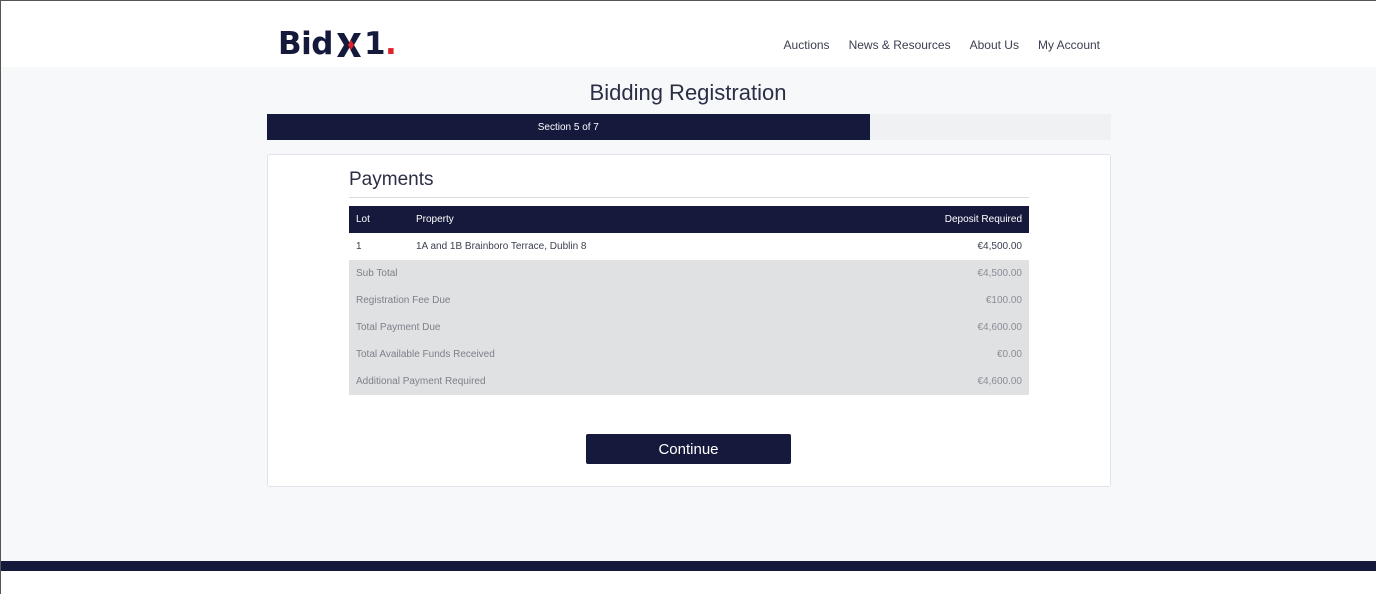 The height and width of the screenshot is (594, 1376). I want to click on summary-row-sub-total: Sub Total €4,500.00, so click(689, 273).